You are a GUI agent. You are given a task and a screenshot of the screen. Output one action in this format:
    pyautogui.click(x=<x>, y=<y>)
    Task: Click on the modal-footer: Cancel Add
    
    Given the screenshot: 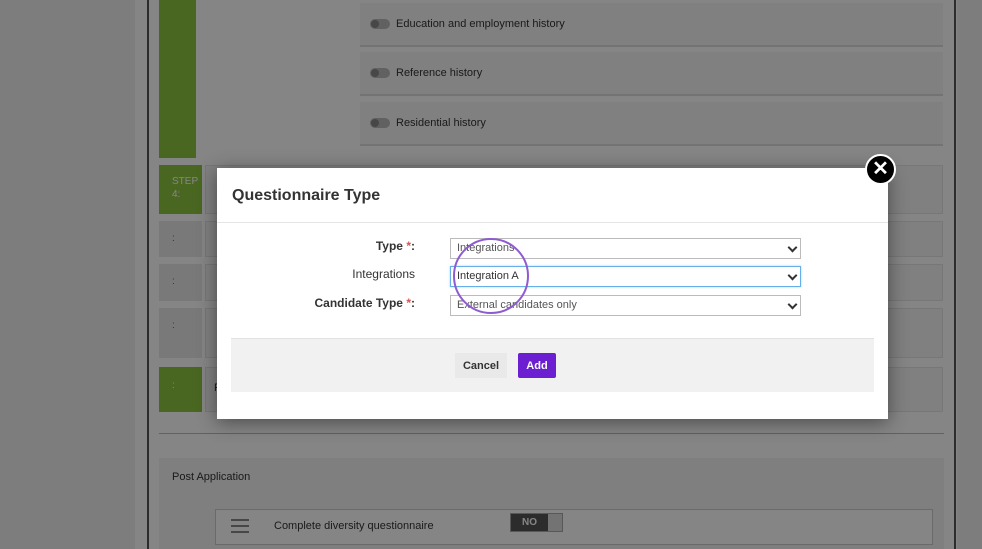 What is the action you would take?
    pyautogui.click(x=552, y=365)
    